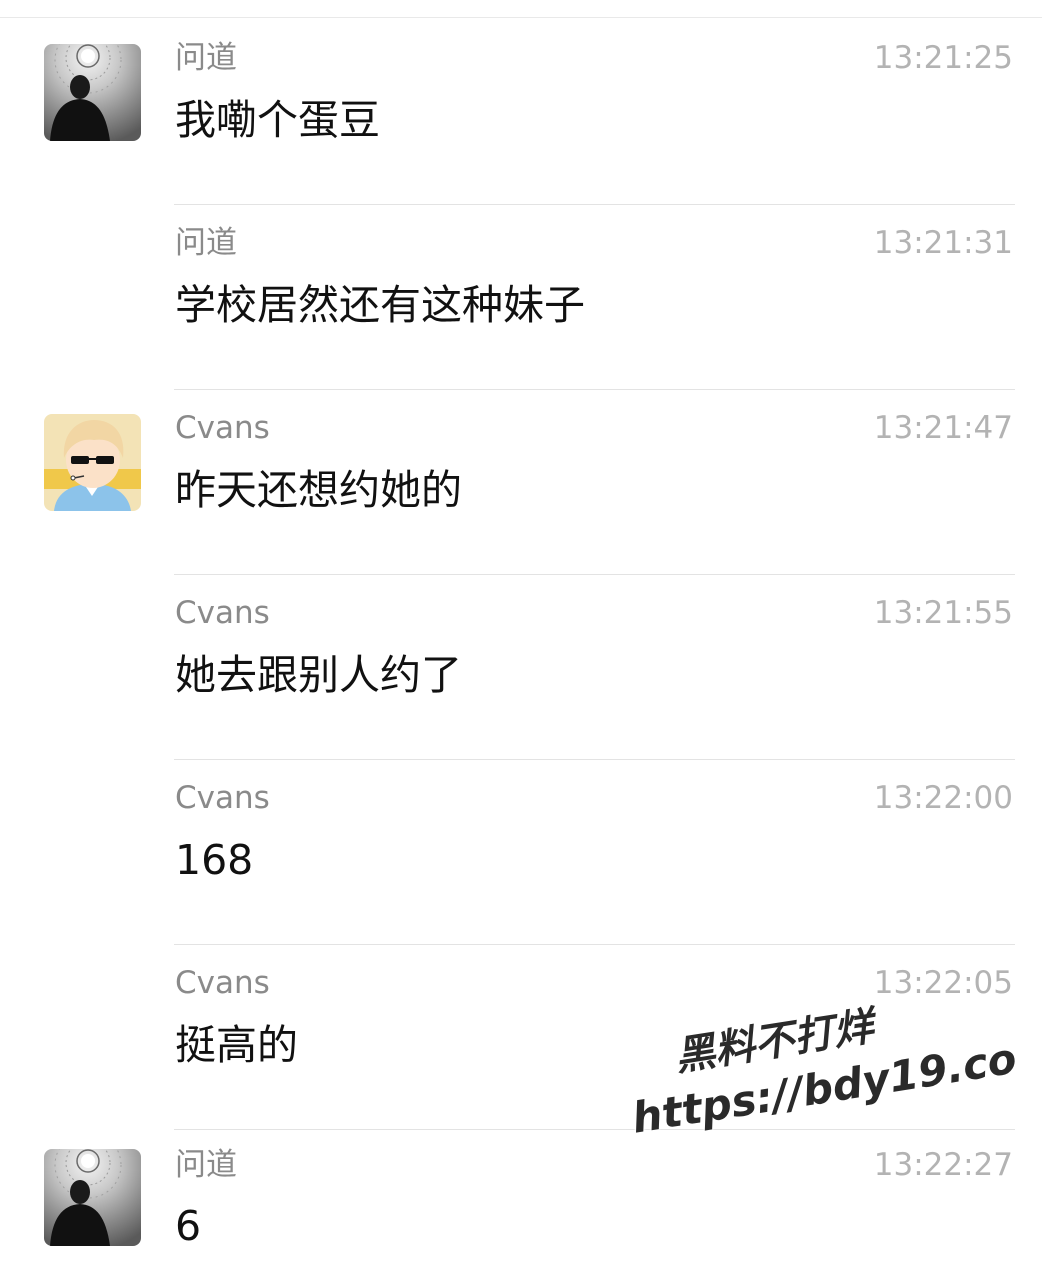  I want to click on message-time: 13:22:00, so click(943, 798).